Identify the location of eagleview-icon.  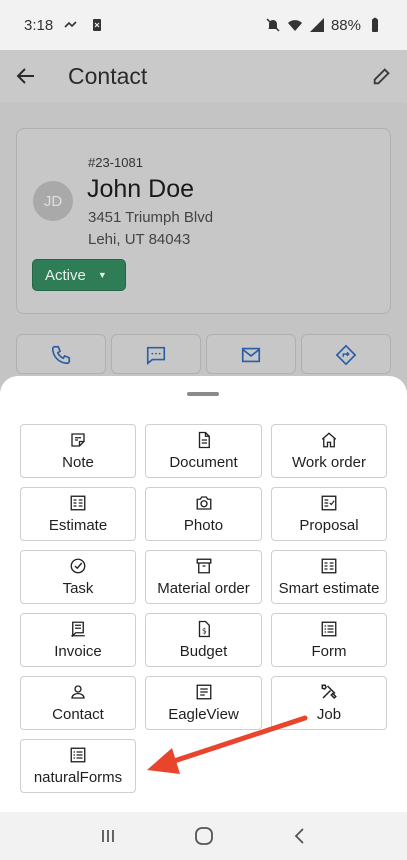
(203, 692).